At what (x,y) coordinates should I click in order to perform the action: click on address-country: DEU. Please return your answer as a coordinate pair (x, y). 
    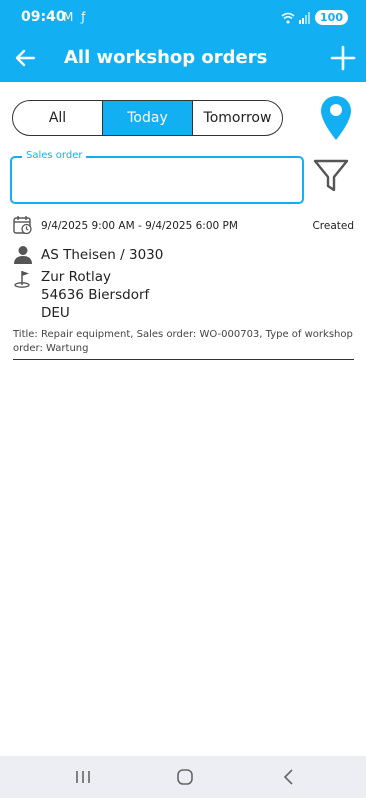
    Looking at the image, I should click on (55, 313).